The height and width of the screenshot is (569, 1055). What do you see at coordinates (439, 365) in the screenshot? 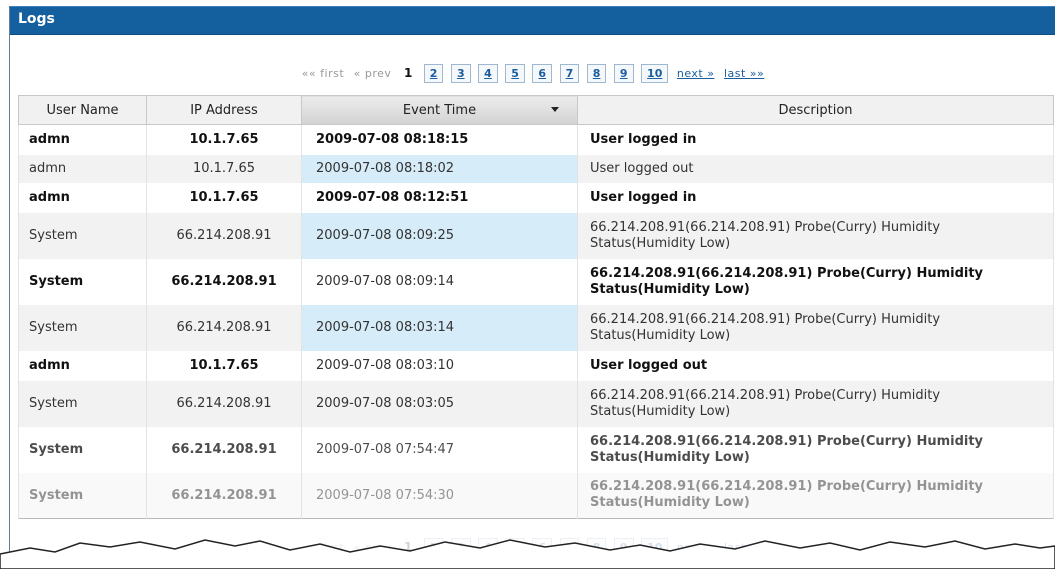
I see `cell-event-time: 2009-07-08 08:03:10` at bounding box center [439, 365].